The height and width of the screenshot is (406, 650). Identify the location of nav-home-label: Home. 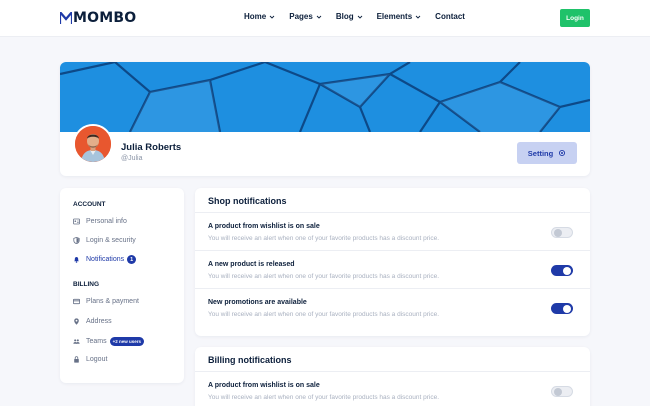
(255, 16).